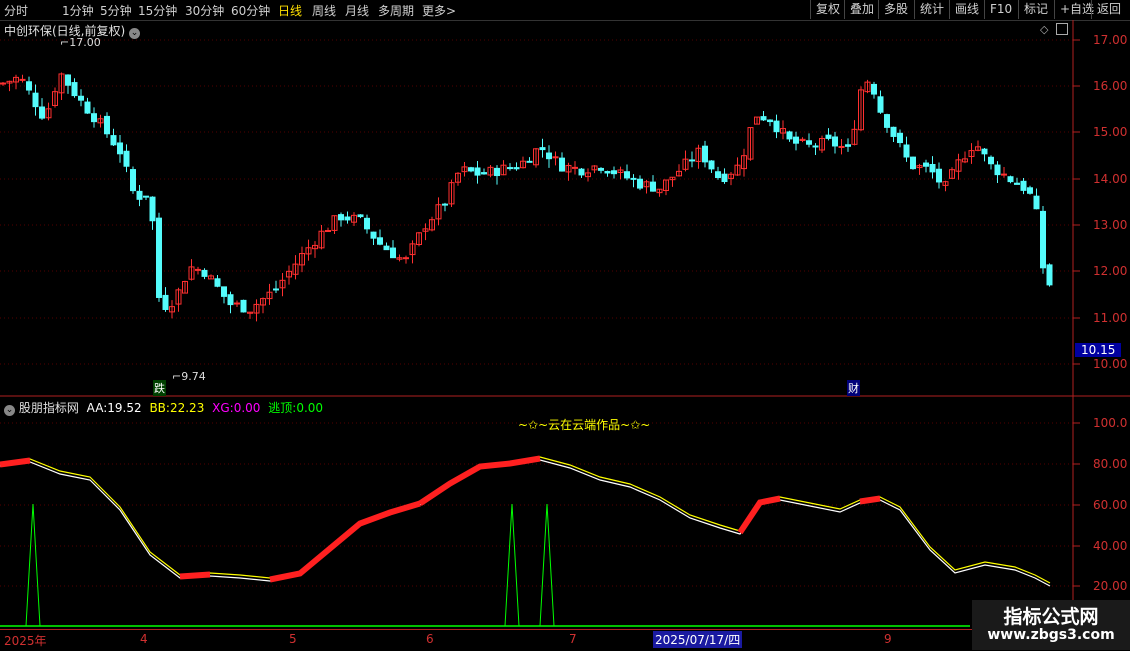 The height and width of the screenshot is (651, 1130). I want to click on period-tab-daily: 日线, so click(290, 10).